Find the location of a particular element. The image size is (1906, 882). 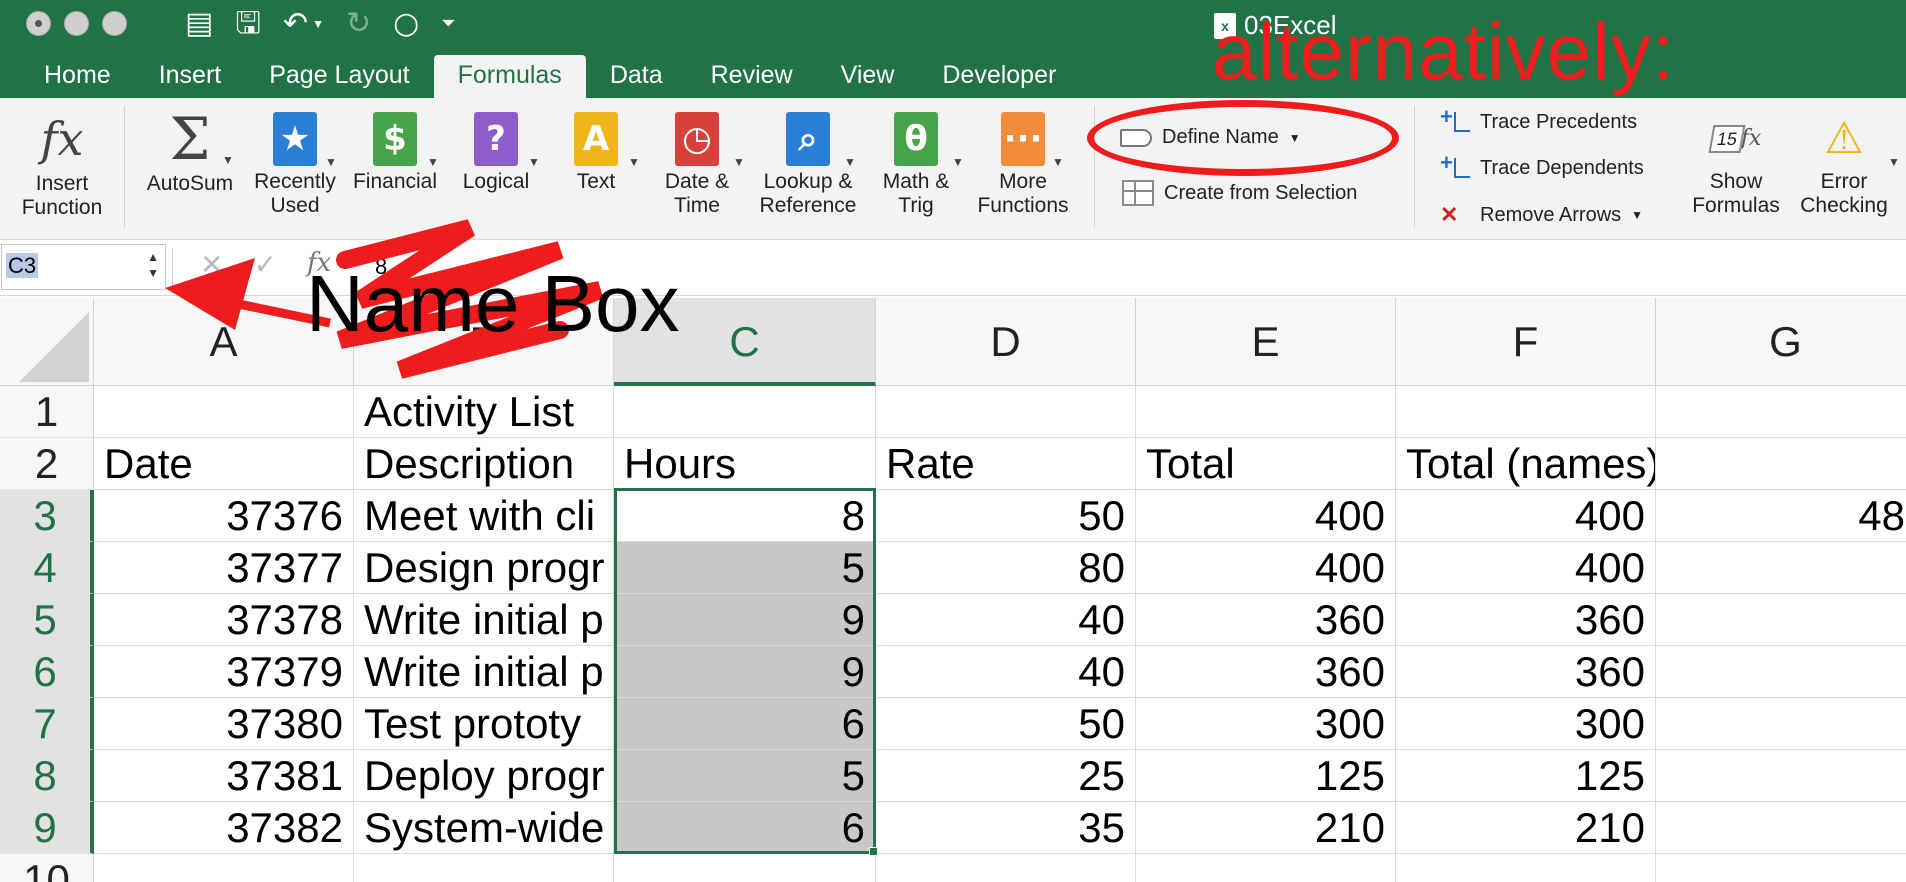

cell-c10 is located at coordinates (745, 868).